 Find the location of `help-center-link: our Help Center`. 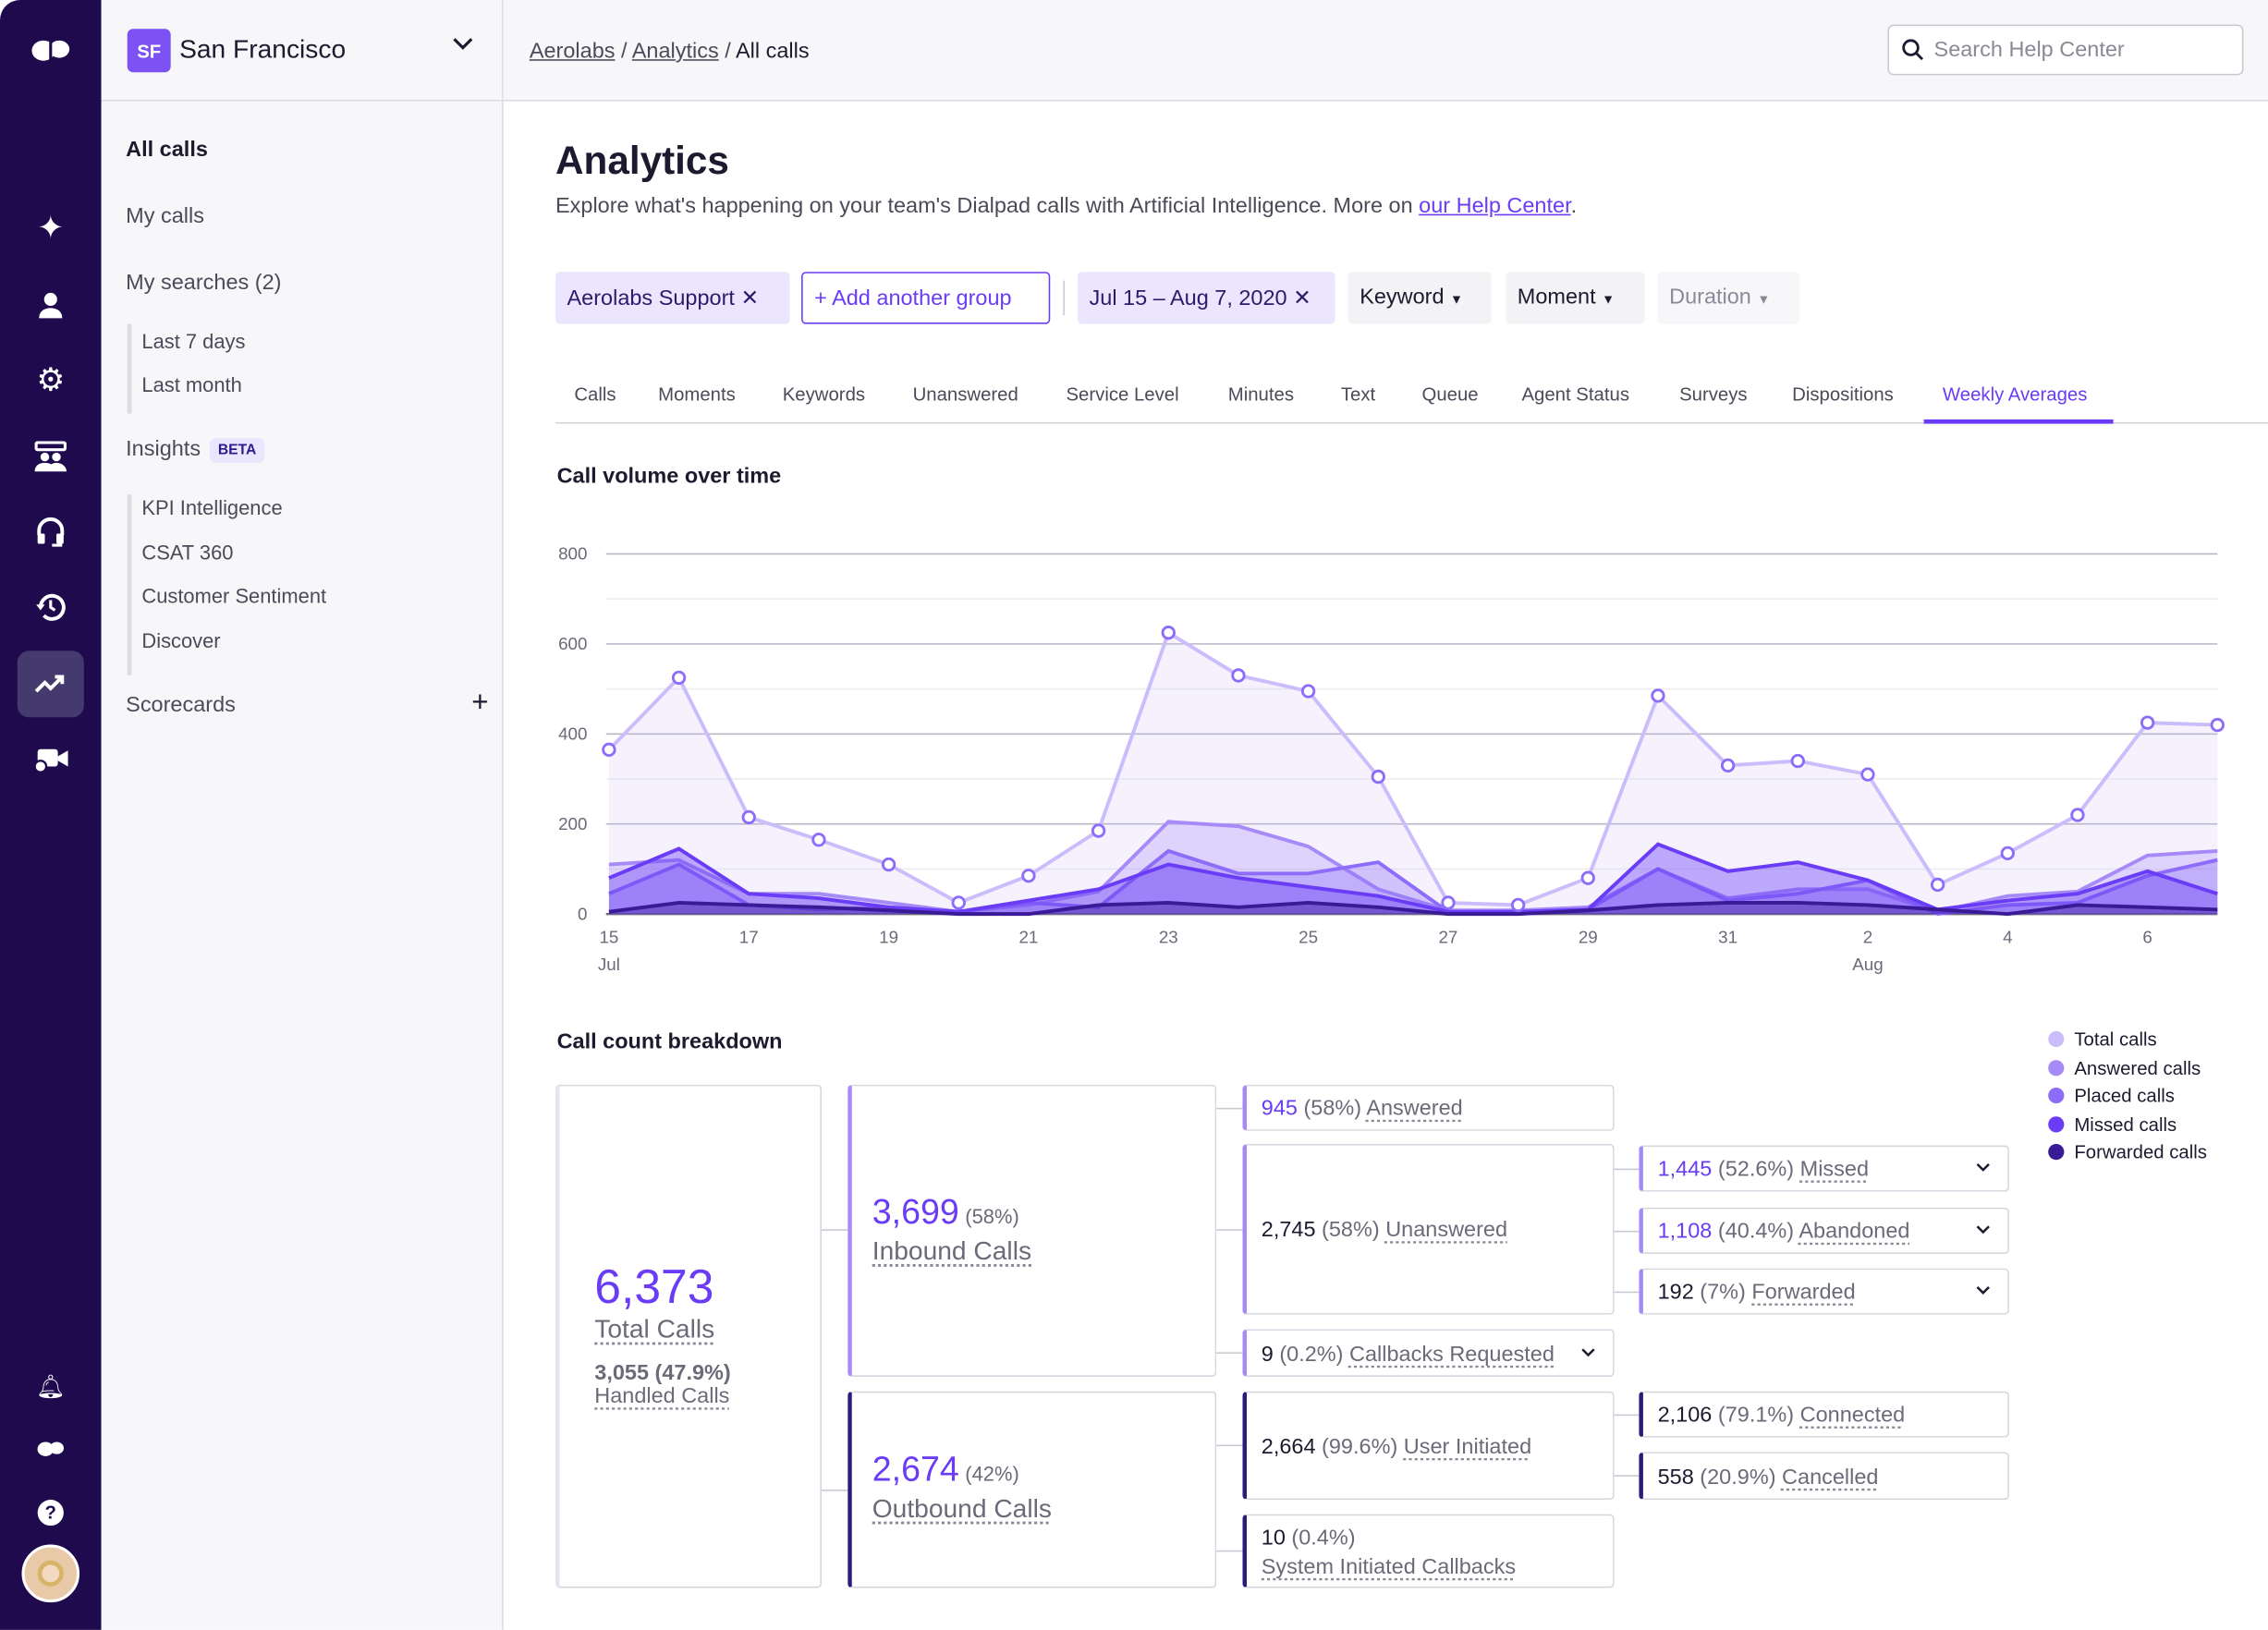

help-center-link: our Help Center is located at coordinates (1495, 206).